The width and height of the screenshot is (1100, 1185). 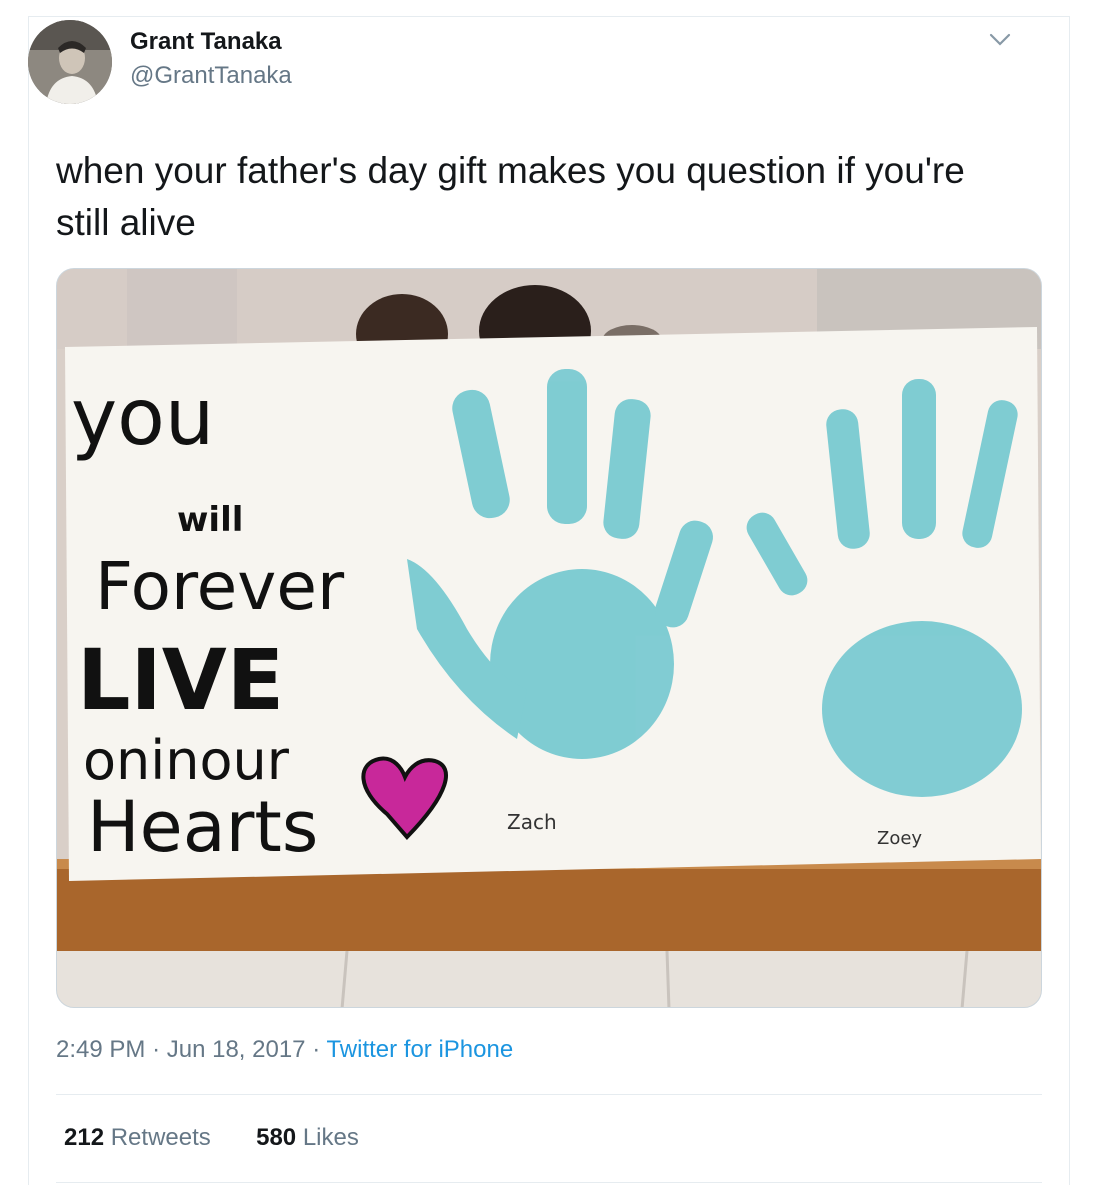 I want to click on author-handle: @GrantTanaka, so click(x=211, y=76).